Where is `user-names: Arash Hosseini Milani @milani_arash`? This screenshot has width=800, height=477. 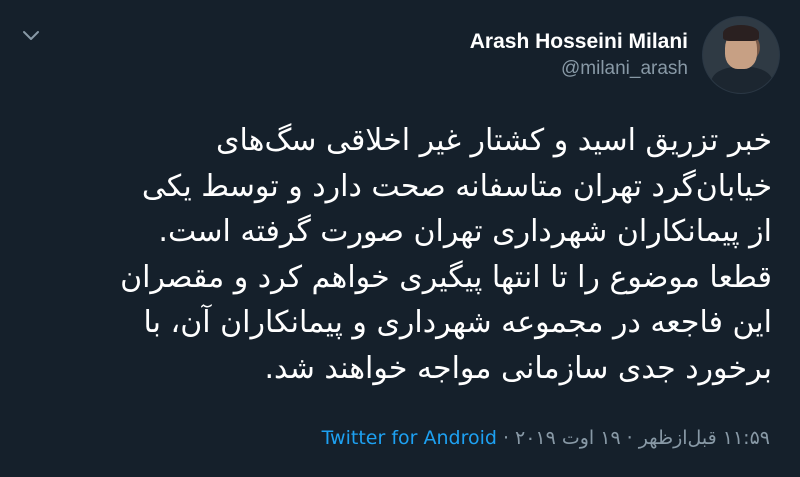 user-names: Arash Hosseini Milani @milani_arash is located at coordinates (579, 55).